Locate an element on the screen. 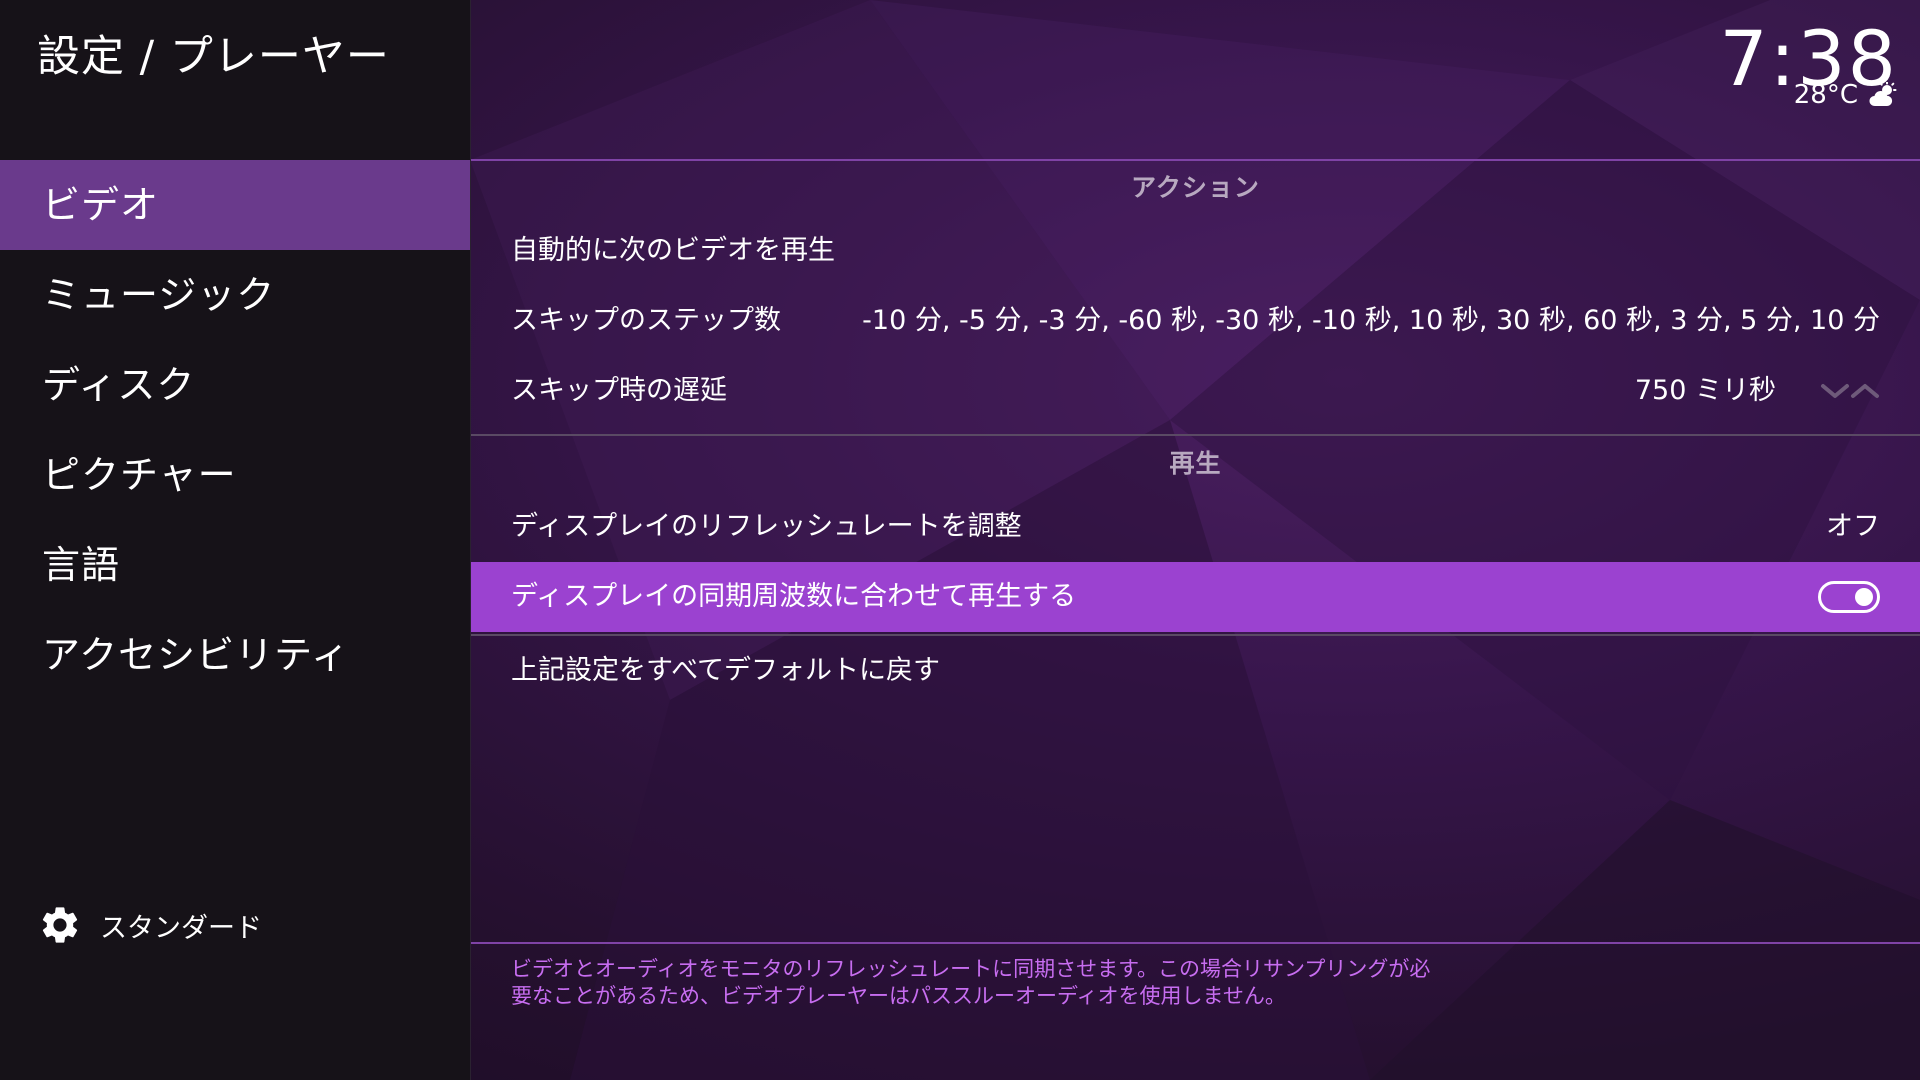 The height and width of the screenshot is (1080, 1920). group-header-playback: 再生 is located at coordinates (1195, 463).